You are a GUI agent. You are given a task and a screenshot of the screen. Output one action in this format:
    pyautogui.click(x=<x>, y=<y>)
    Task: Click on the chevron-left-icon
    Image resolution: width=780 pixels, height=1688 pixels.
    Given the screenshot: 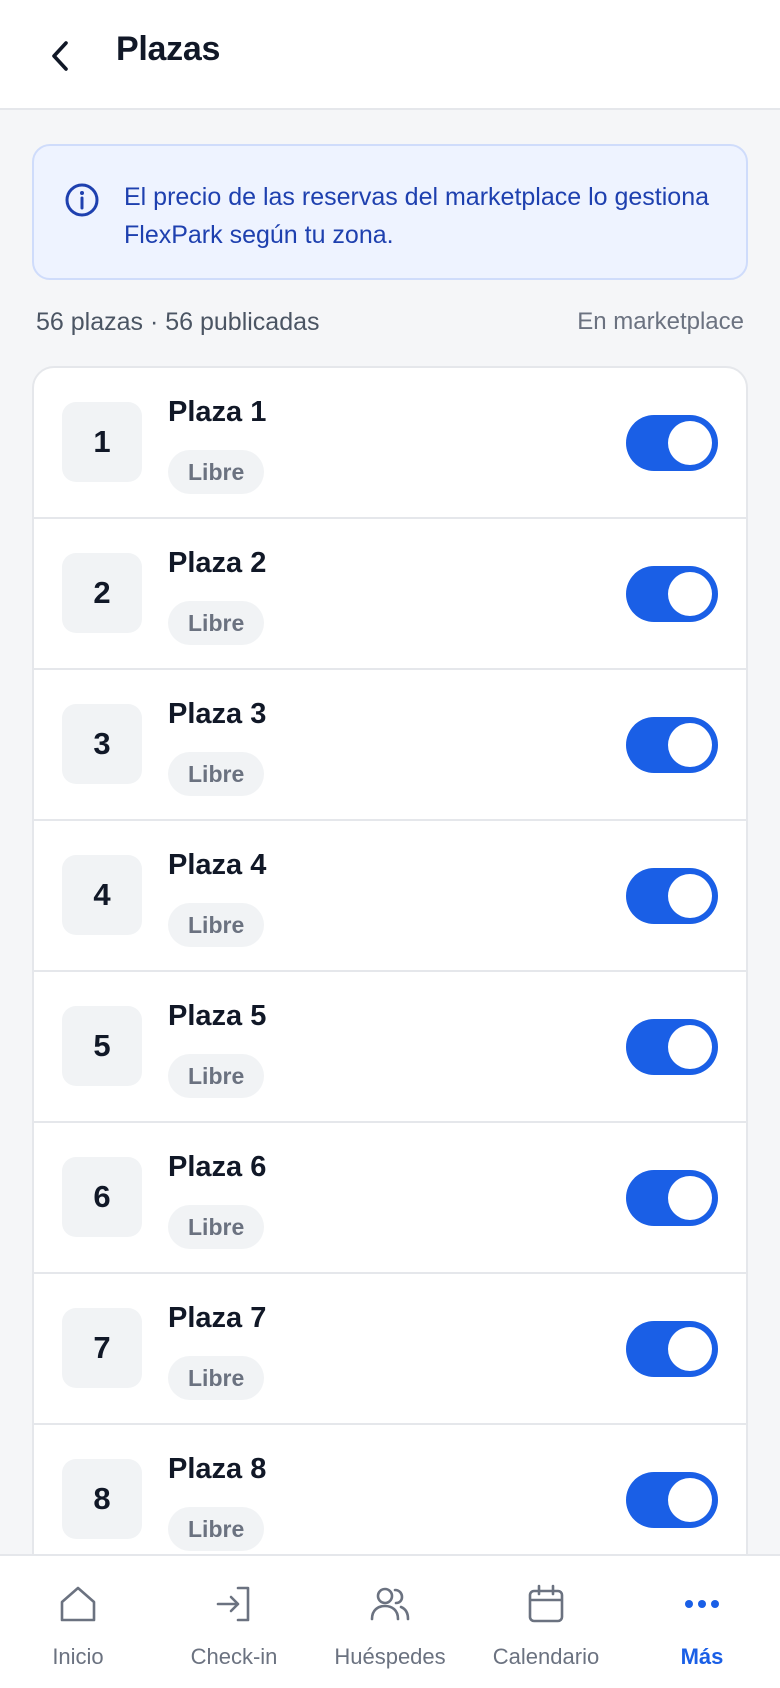 What is the action you would take?
    pyautogui.click(x=60, y=56)
    